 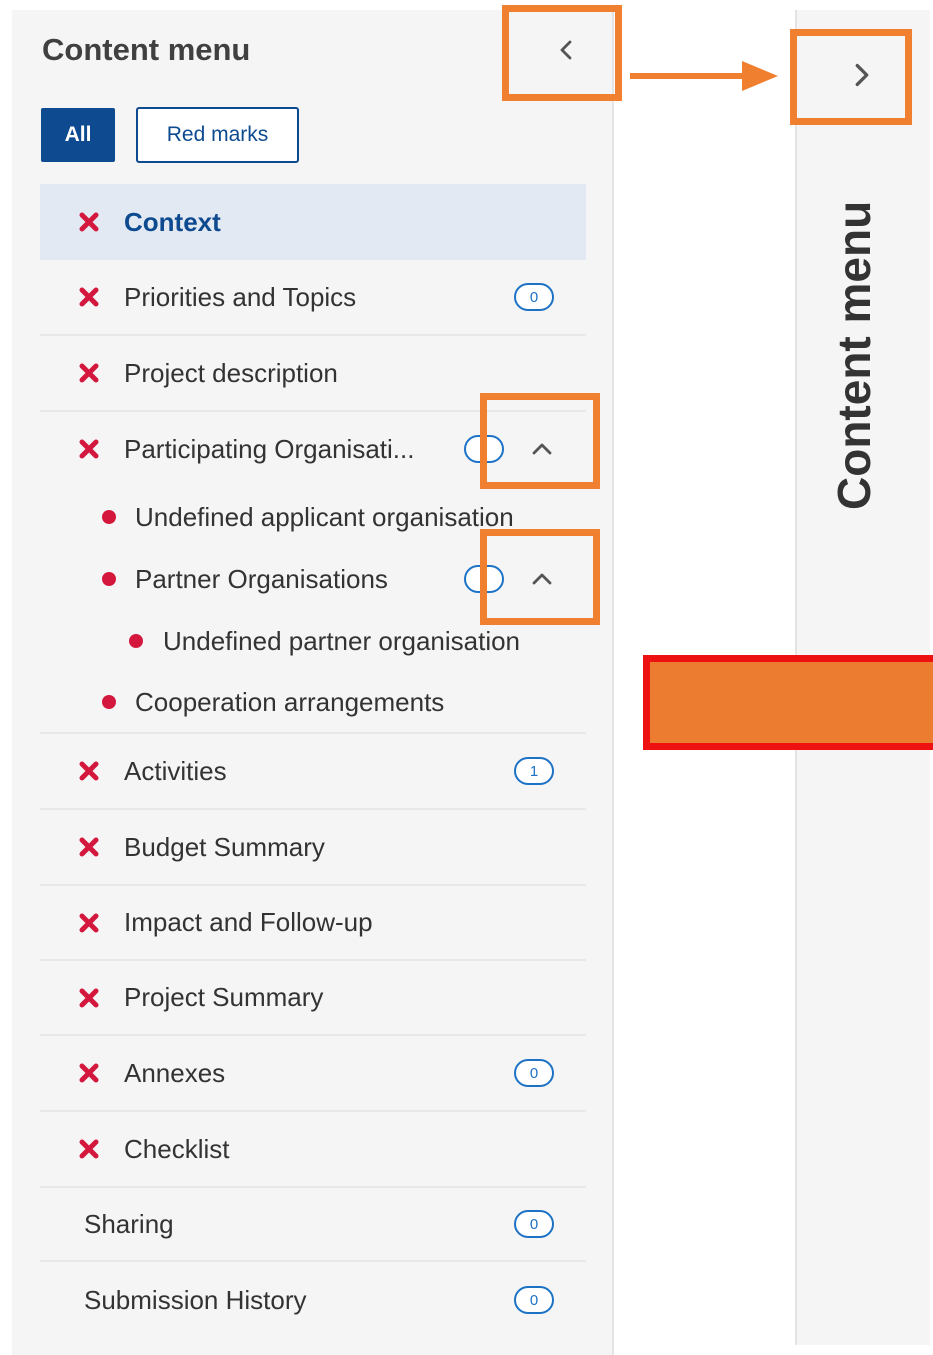 I want to click on collapse-menu-button, so click(x=567, y=50).